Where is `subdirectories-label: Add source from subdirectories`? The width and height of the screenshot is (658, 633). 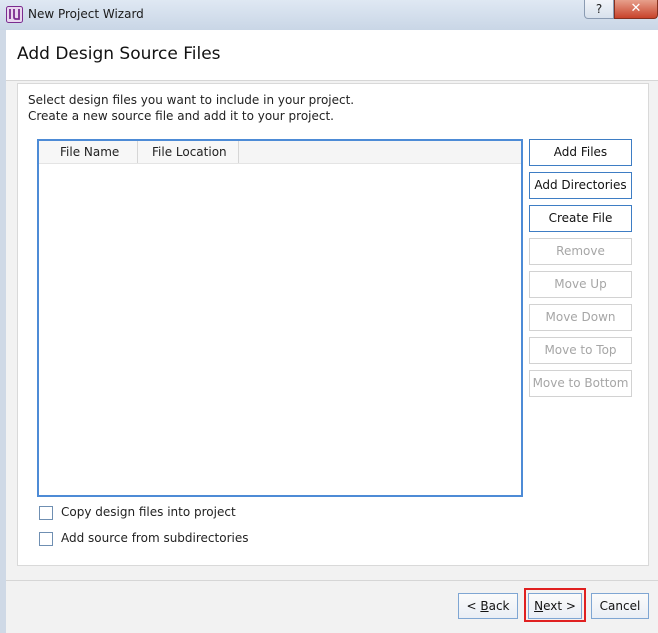
subdirectories-label: Add source from subdirectories is located at coordinates (155, 538).